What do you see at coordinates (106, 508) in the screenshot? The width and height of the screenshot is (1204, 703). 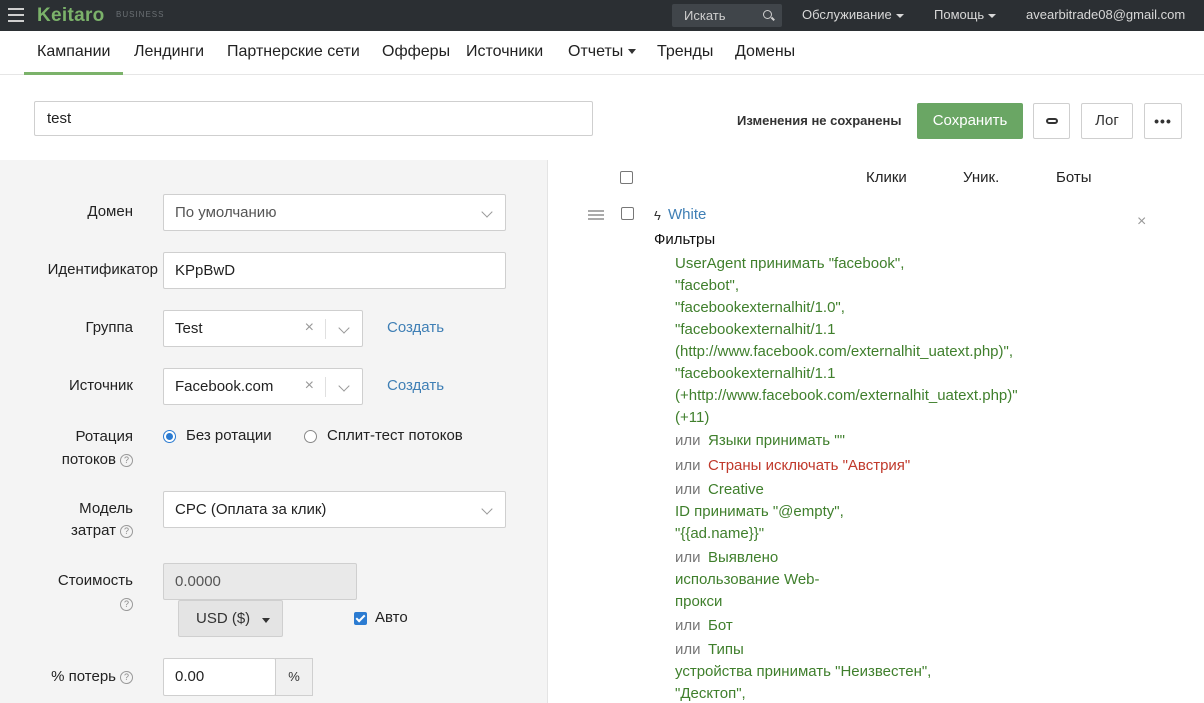 I see `cost-model-label: Модель` at bounding box center [106, 508].